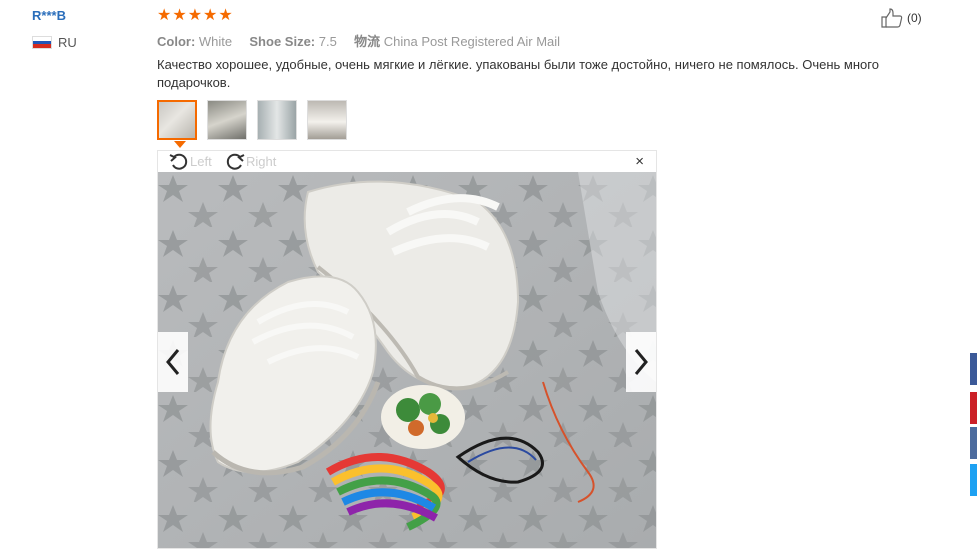  I want to click on thumbs-up-icon, so click(892, 18).